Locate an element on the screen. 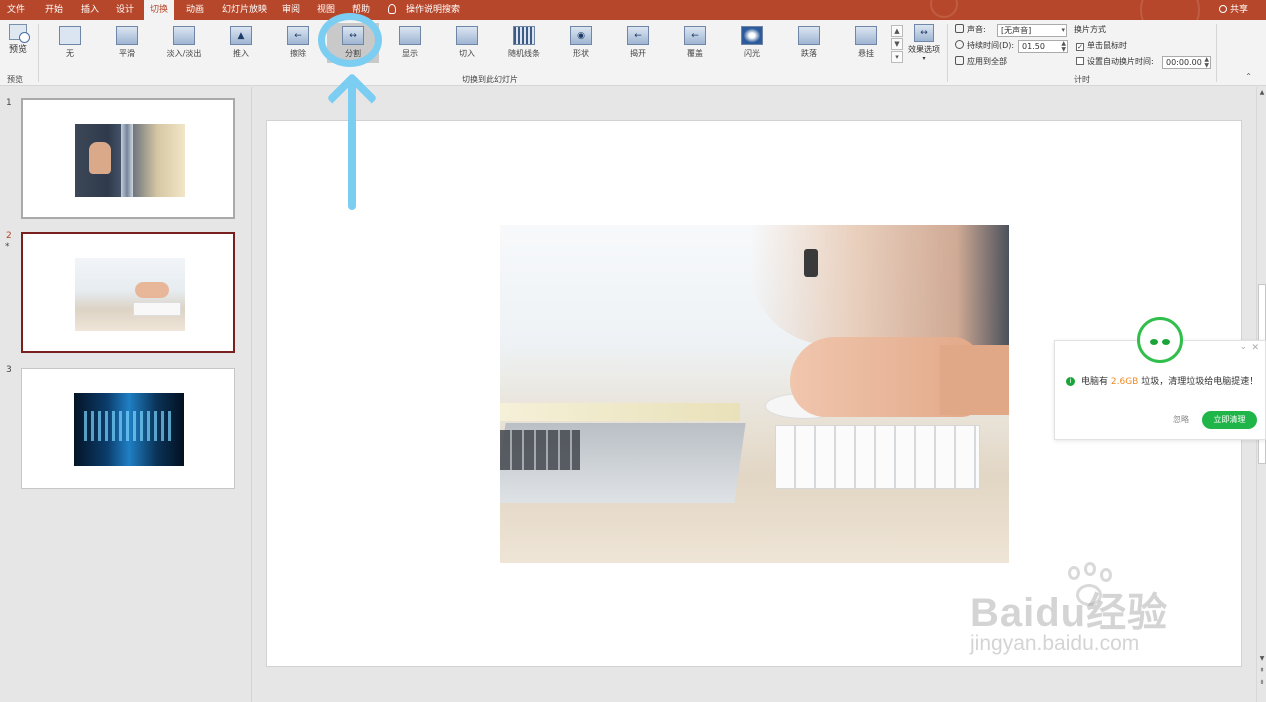 The height and width of the screenshot is (702, 1266). menu-review: 审阅 is located at coordinates (291, 10).